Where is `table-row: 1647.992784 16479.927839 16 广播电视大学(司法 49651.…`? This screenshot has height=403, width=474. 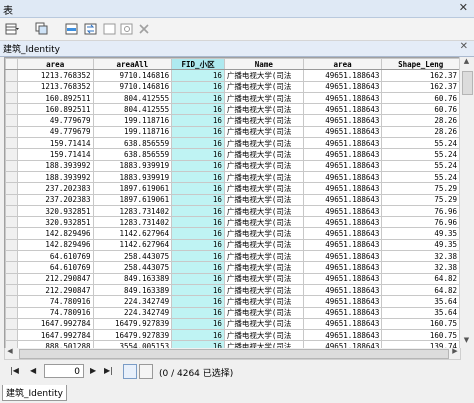 table-row: 1647.992784 16479.927839 16 广播电视大学(司法 49651.… is located at coordinates (232, 324).